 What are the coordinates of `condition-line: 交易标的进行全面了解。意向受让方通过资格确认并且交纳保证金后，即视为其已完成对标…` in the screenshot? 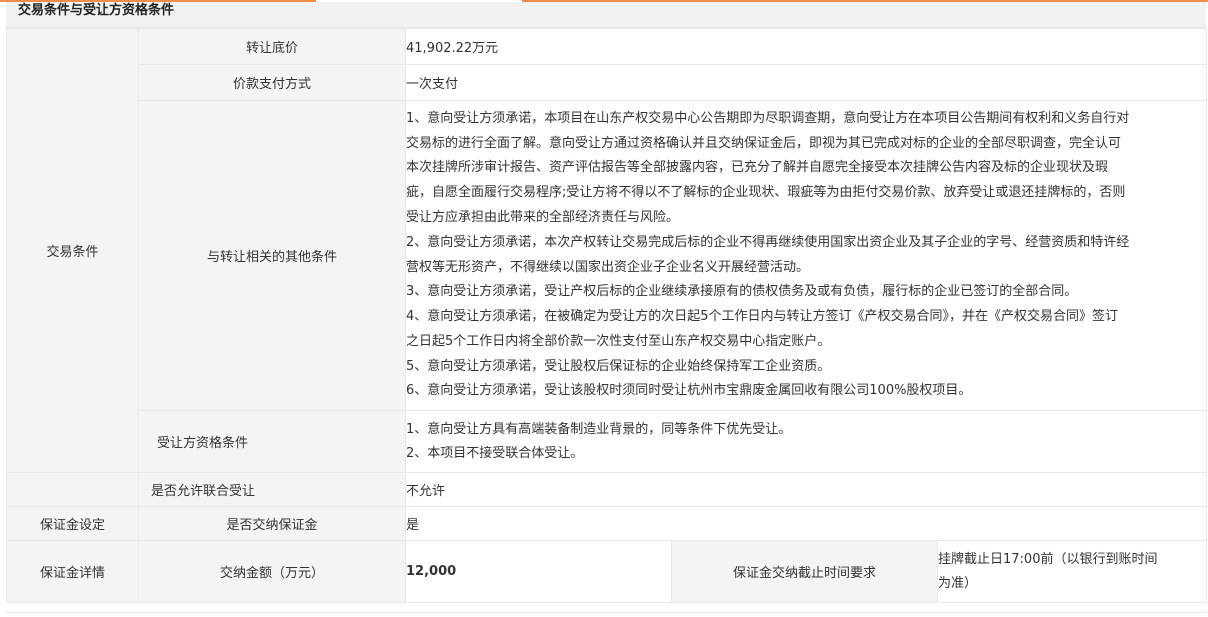 It's located at (764, 143).